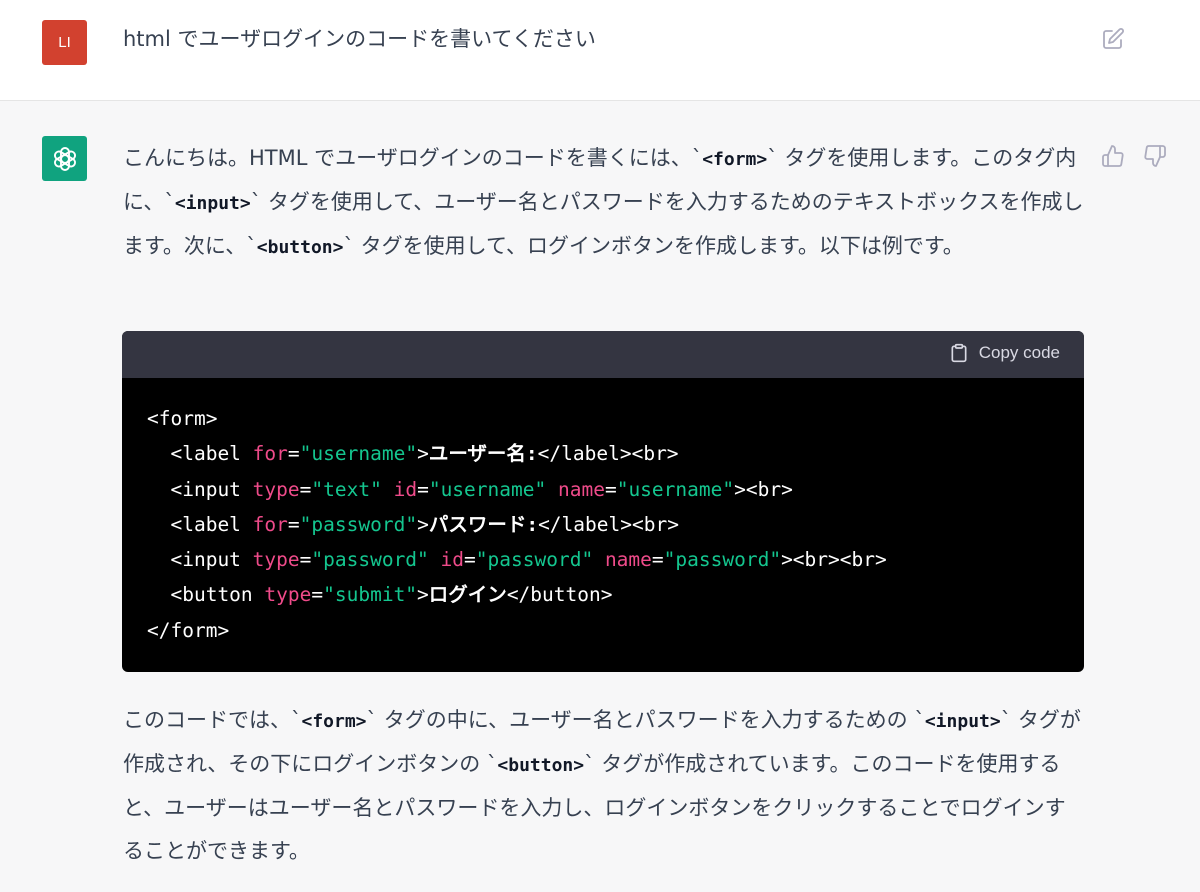 This screenshot has width=1200, height=892. I want to click on code-tag: ><br>, so click(763, 489).